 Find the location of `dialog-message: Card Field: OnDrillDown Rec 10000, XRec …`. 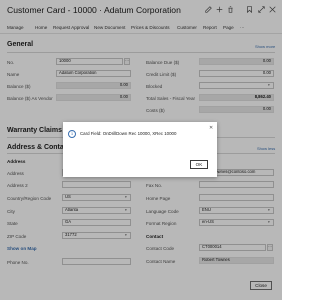

dialog-message: Card Field: OnDrillDown Rec 10000, XRec … is located at coordinates (128, 133).